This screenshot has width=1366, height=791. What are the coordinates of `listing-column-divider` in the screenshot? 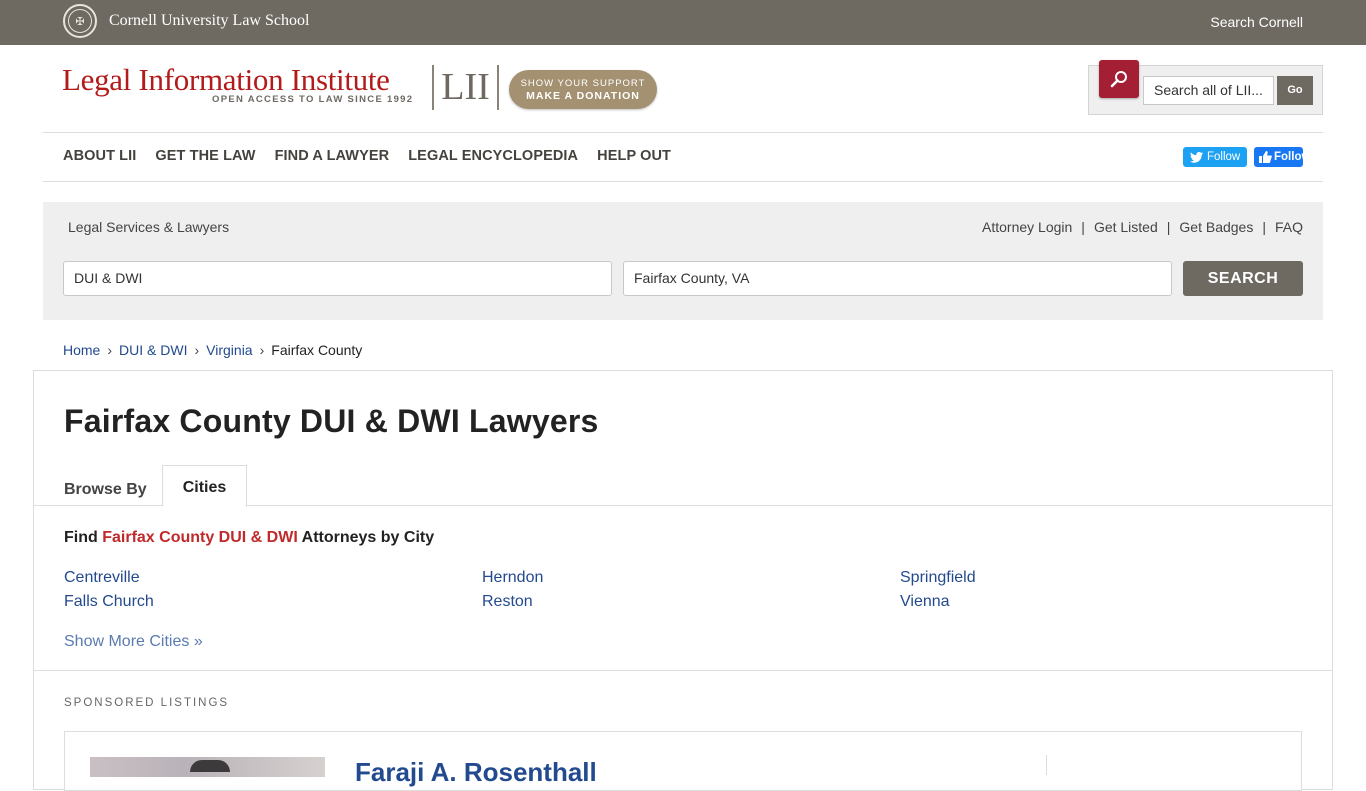 It's located at (1046, 765).